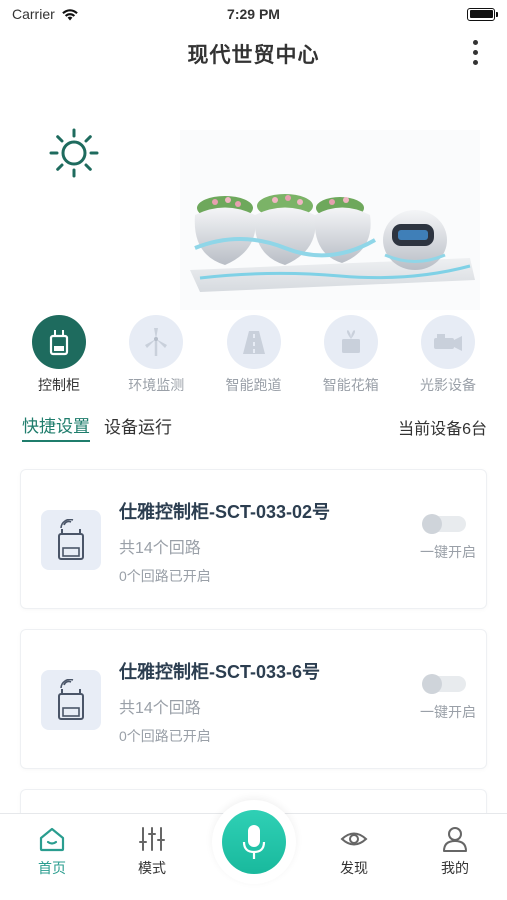 The image size is (507, 900). What do you see at coordinates (152, 868) in the screenshot?
I see `tab-label: 模式` at bounding box center [152, 868].